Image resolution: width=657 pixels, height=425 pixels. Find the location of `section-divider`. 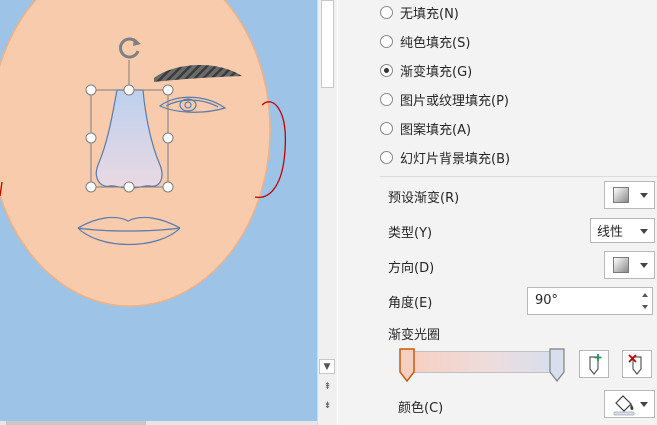

section-divider is located at coordinates (518, 176).